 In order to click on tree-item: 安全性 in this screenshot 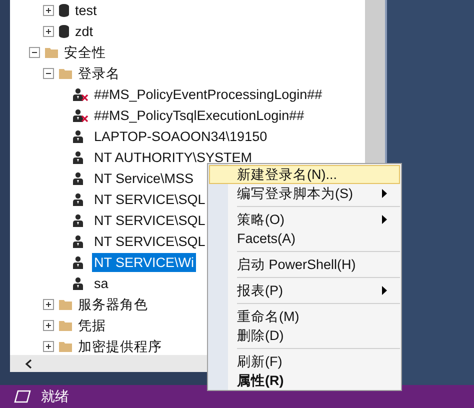, I will do `click(85, 52)`.